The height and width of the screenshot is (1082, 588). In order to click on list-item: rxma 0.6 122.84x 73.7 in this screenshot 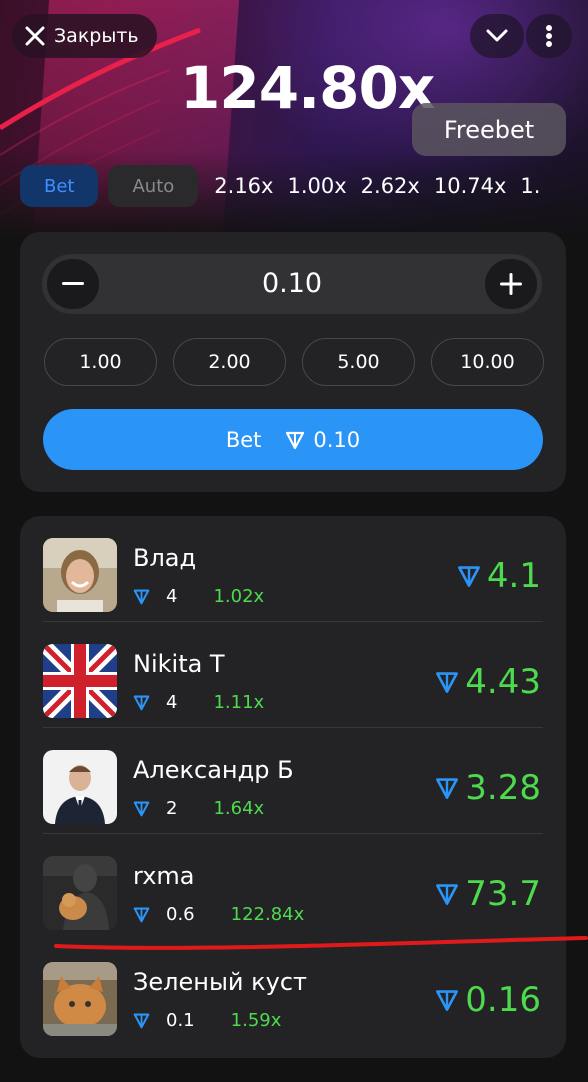, I will do `click(293, 887)`.